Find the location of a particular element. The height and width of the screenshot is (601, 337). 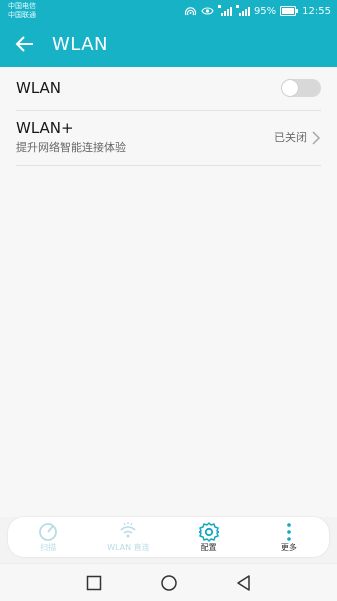

more-label: 更多 is located at coordinates (288, 547).